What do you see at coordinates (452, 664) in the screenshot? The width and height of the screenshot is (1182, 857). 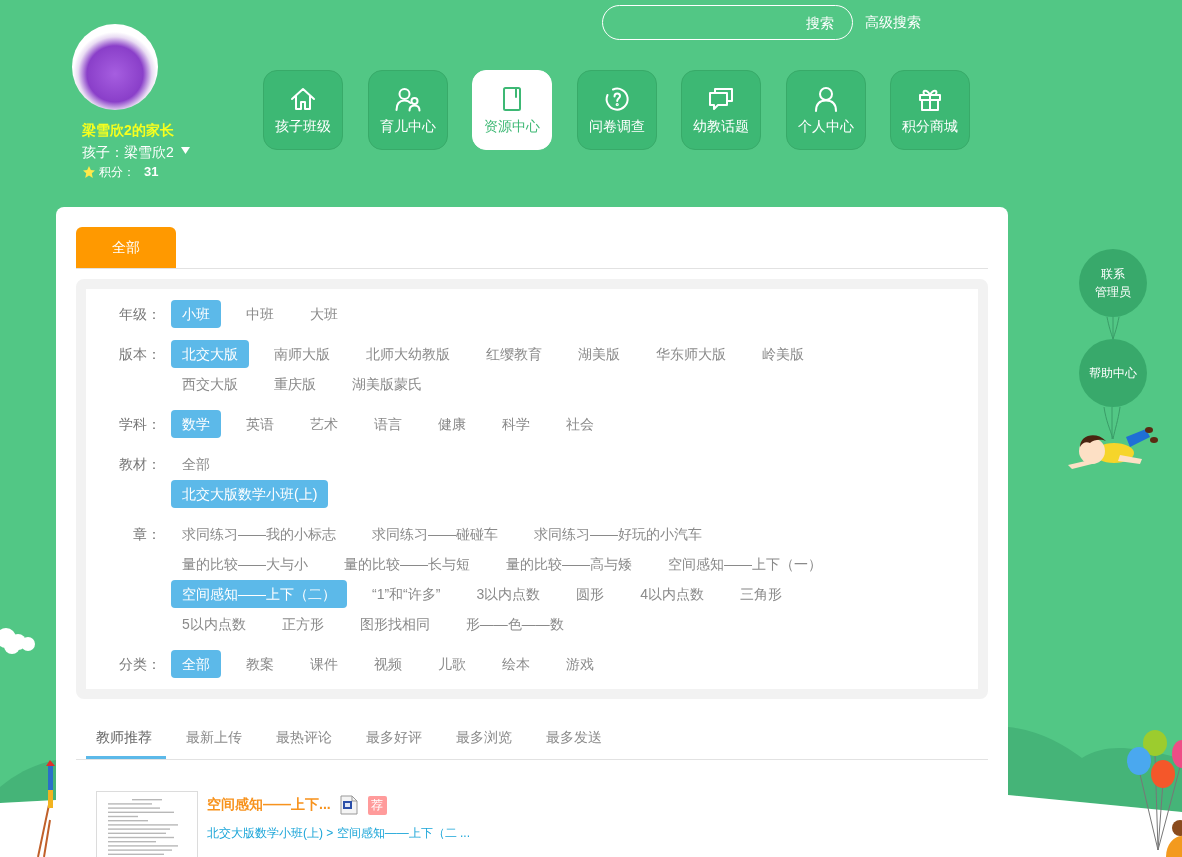 I see `filter-option: 儿歌` at bounding box center [452, 664].